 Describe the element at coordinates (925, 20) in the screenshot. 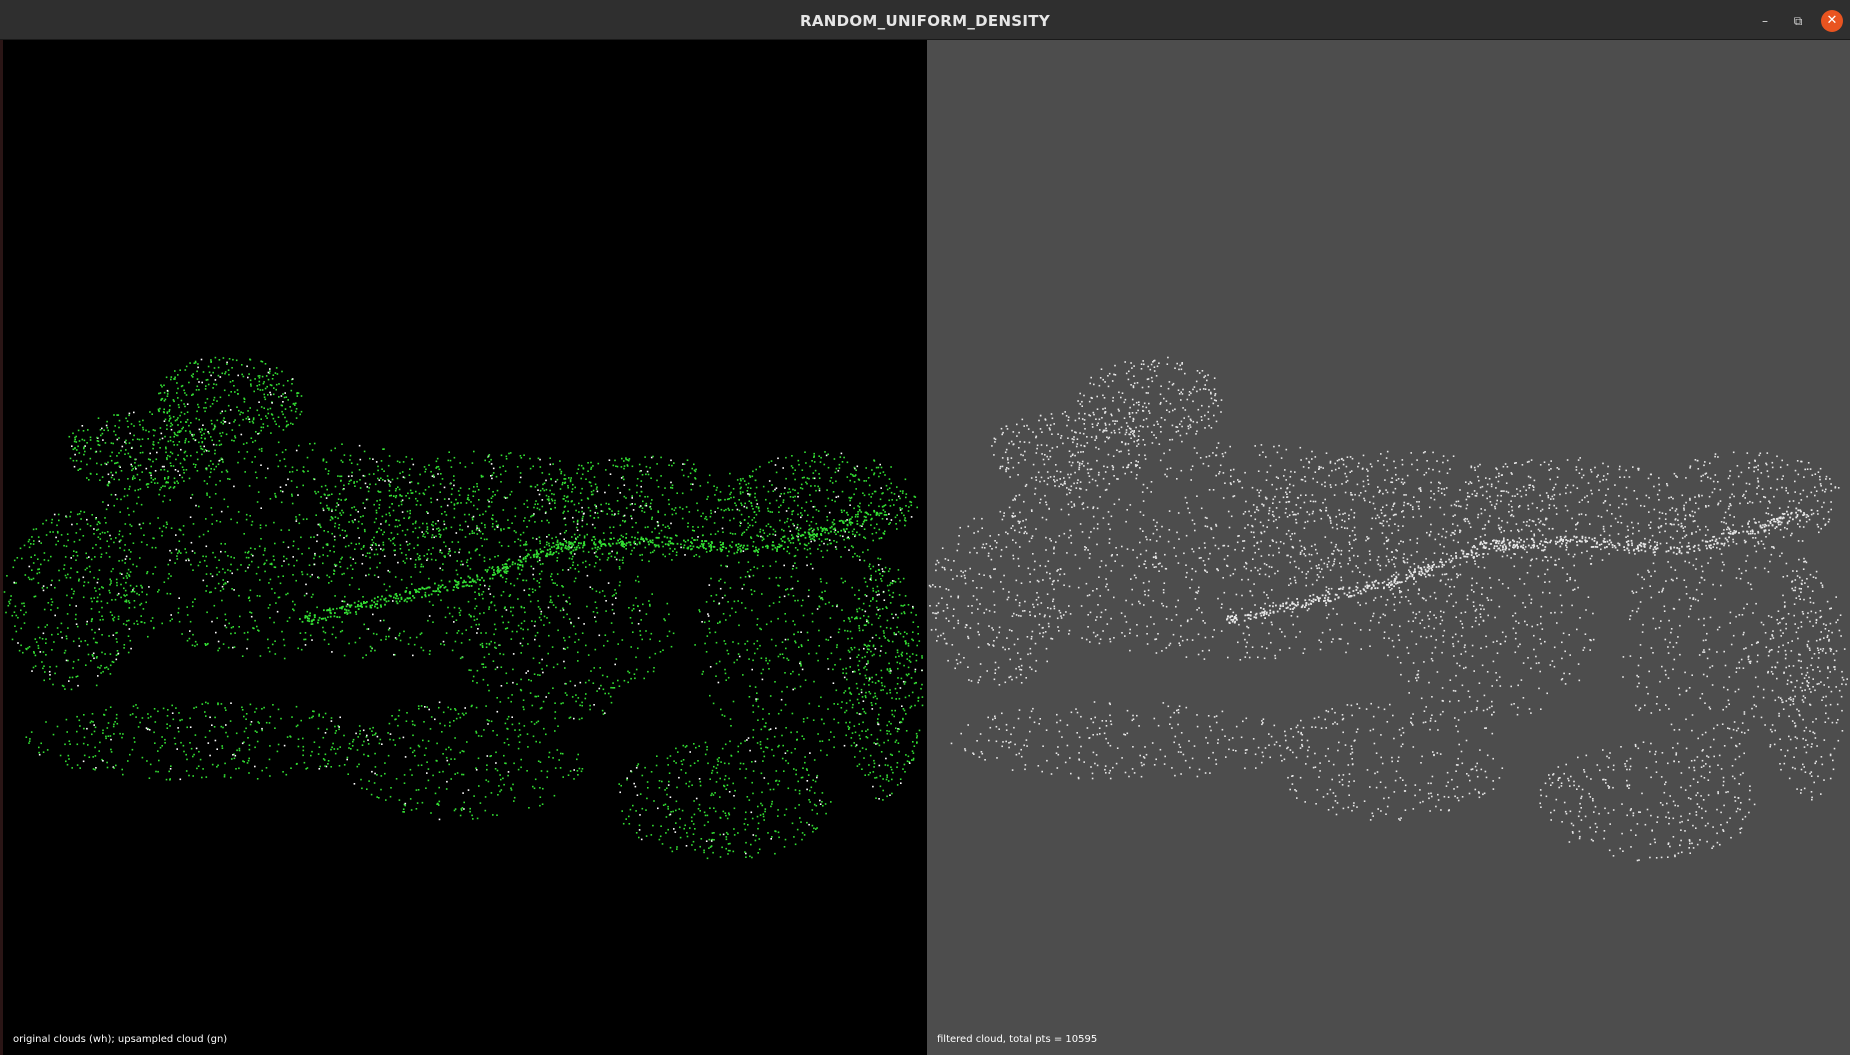

I see `title-bar: RANDOM_UNIFORM_DENSITY – ⧉ ✕` at that location.